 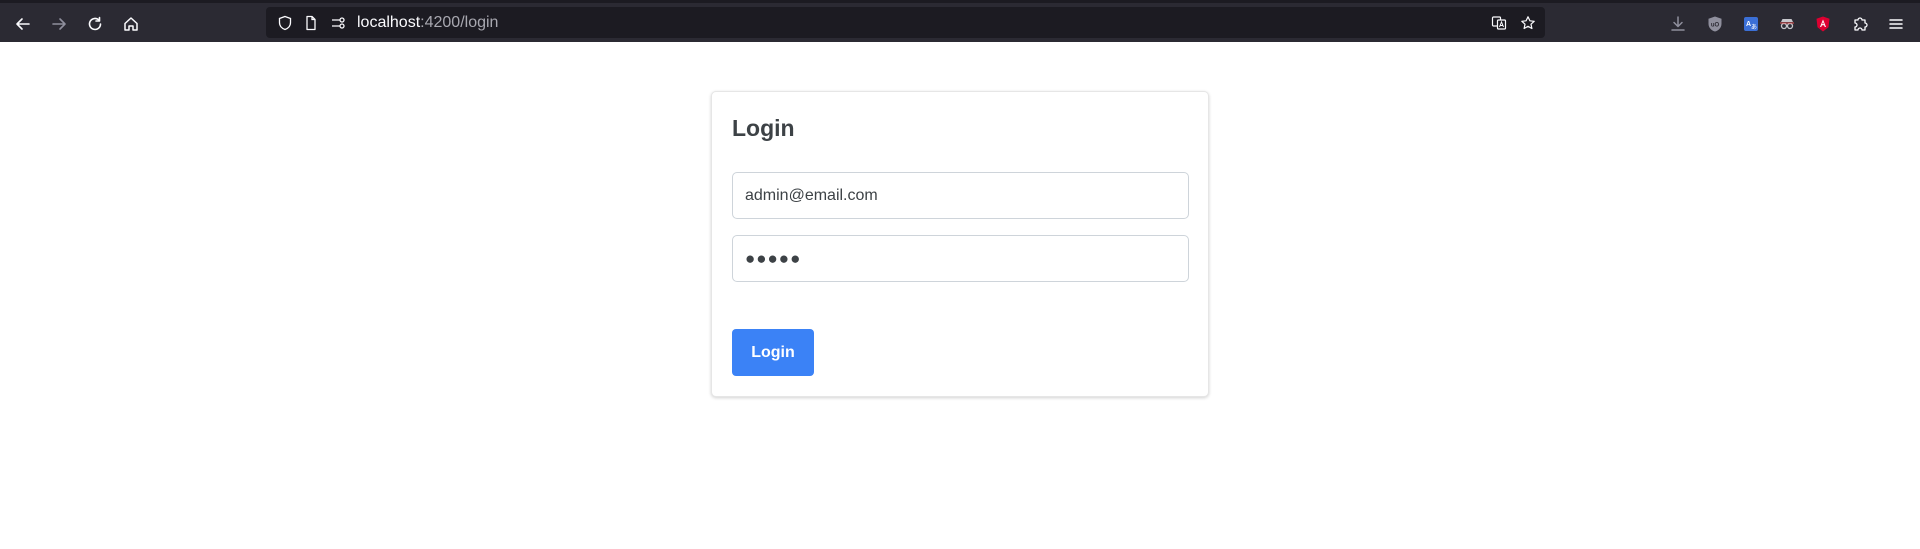 What do you see at coordinates (960, 195) in the screenshot?
I see `email-field: admin@email.com` at bounding box center [960, 195].